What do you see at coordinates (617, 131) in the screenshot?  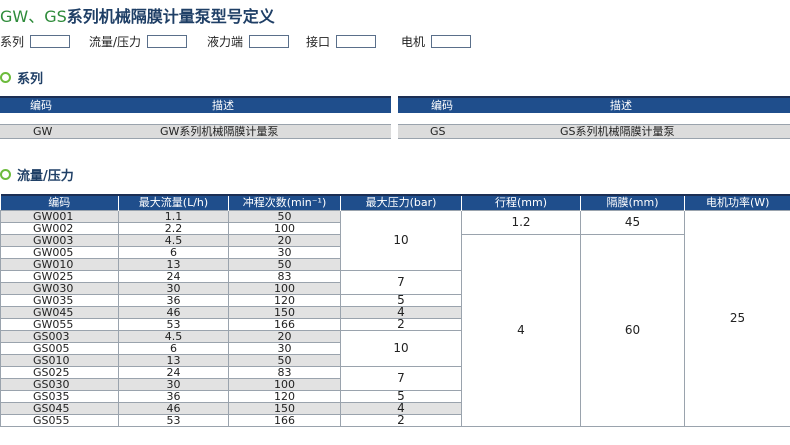 I see `series-gs-desc: GS系列机械隔膜计量泵` at bounding box center [617, 131].